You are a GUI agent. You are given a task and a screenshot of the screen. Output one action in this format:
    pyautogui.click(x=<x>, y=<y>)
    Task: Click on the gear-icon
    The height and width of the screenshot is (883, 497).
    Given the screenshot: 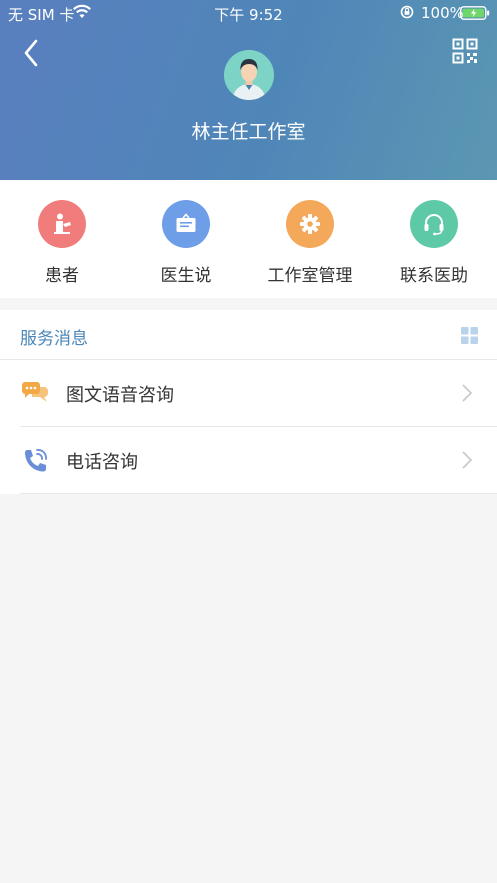 What is the action you would take?
    pyautogui.click(x=310, y=224)
    